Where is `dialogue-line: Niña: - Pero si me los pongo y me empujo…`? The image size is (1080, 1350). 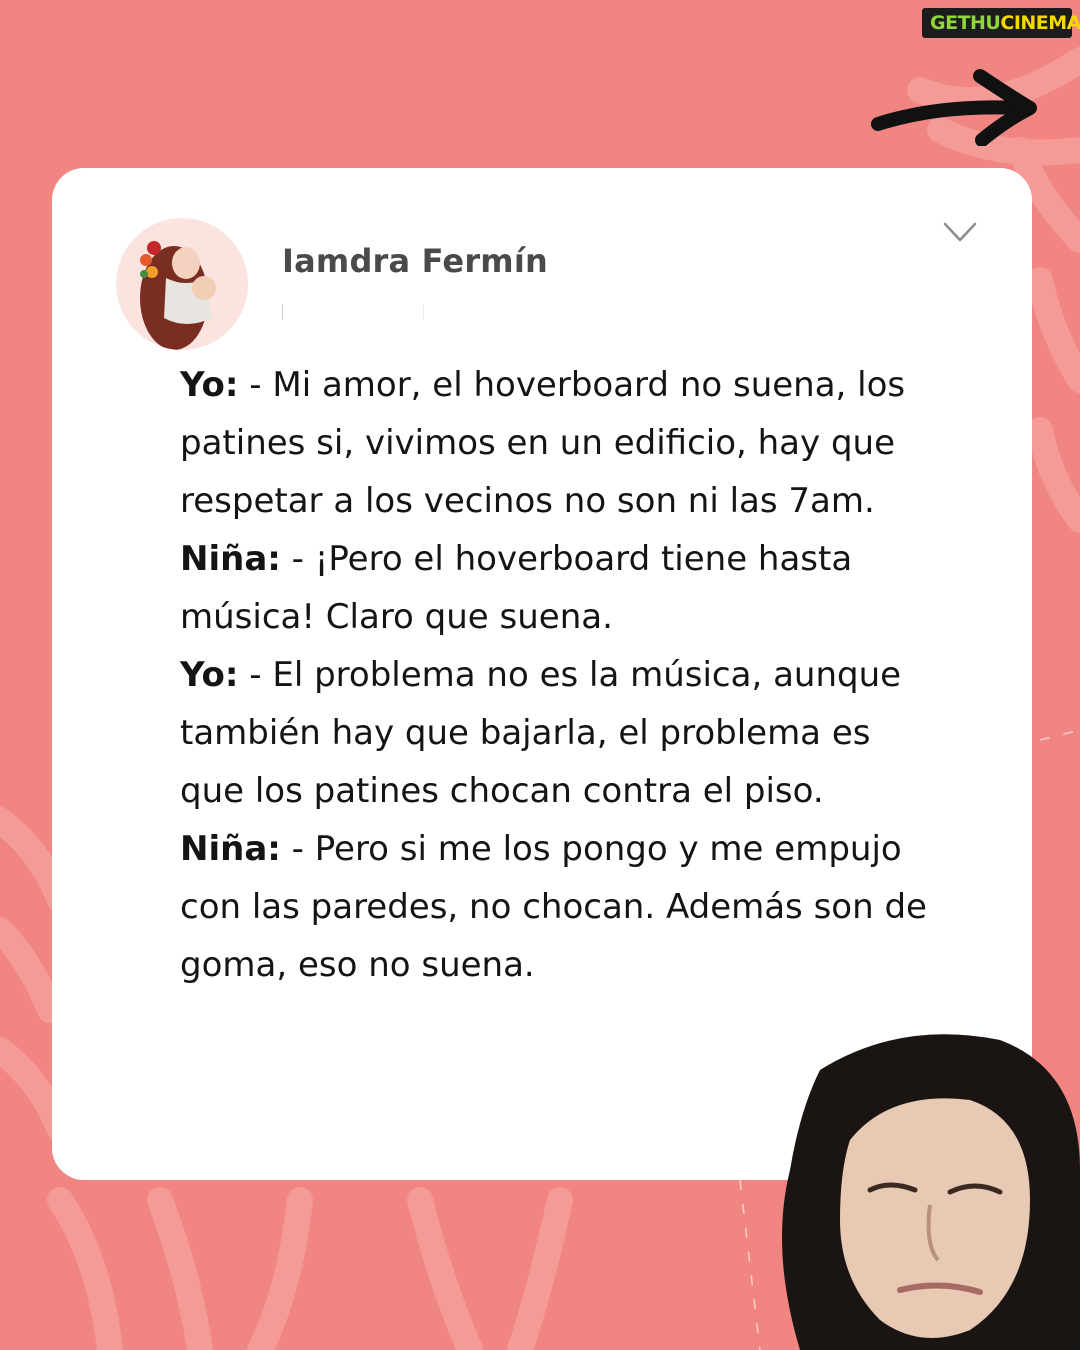
dialogue-line: Niña: - Pero si me los pongo y me empujo… is located at coordinates (560, 907).